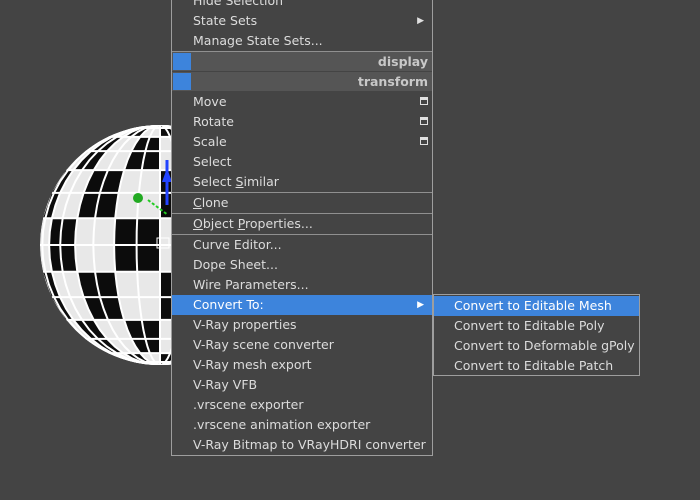 This screenshot has height=500, width=700. Describe the element at coordinates (302, 405) in the screenshot. I see `menu-item-vrscene-exporter: .vrscene exporter` at that location.